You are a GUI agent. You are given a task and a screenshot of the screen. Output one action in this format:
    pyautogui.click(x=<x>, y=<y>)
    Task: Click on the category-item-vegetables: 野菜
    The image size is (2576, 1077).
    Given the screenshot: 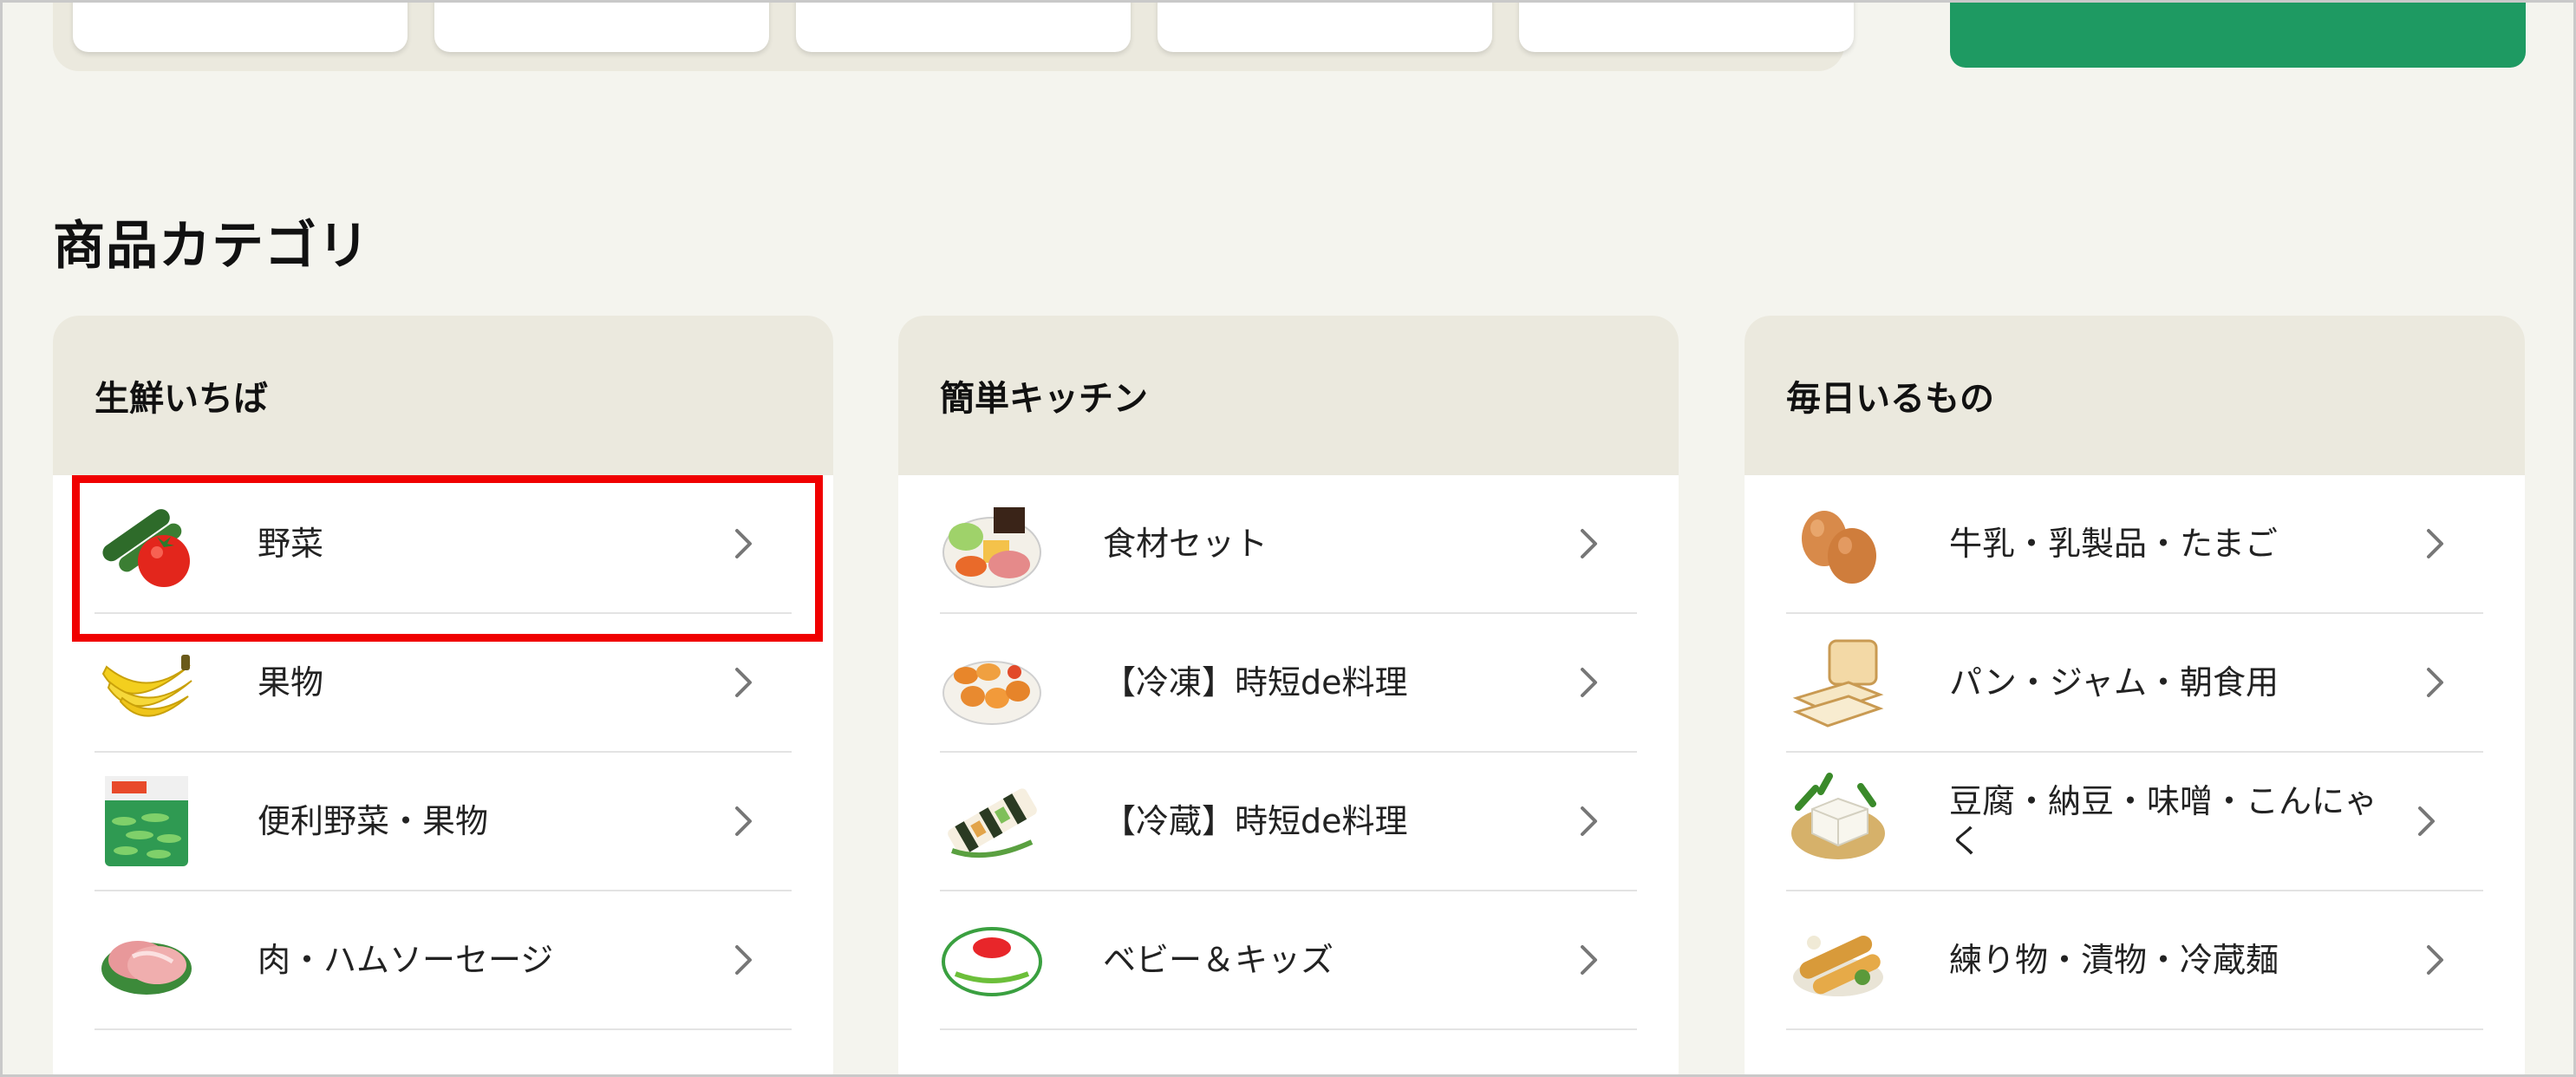 What is the action you would take?
    pyautogui.click(x=444, y=544)
    